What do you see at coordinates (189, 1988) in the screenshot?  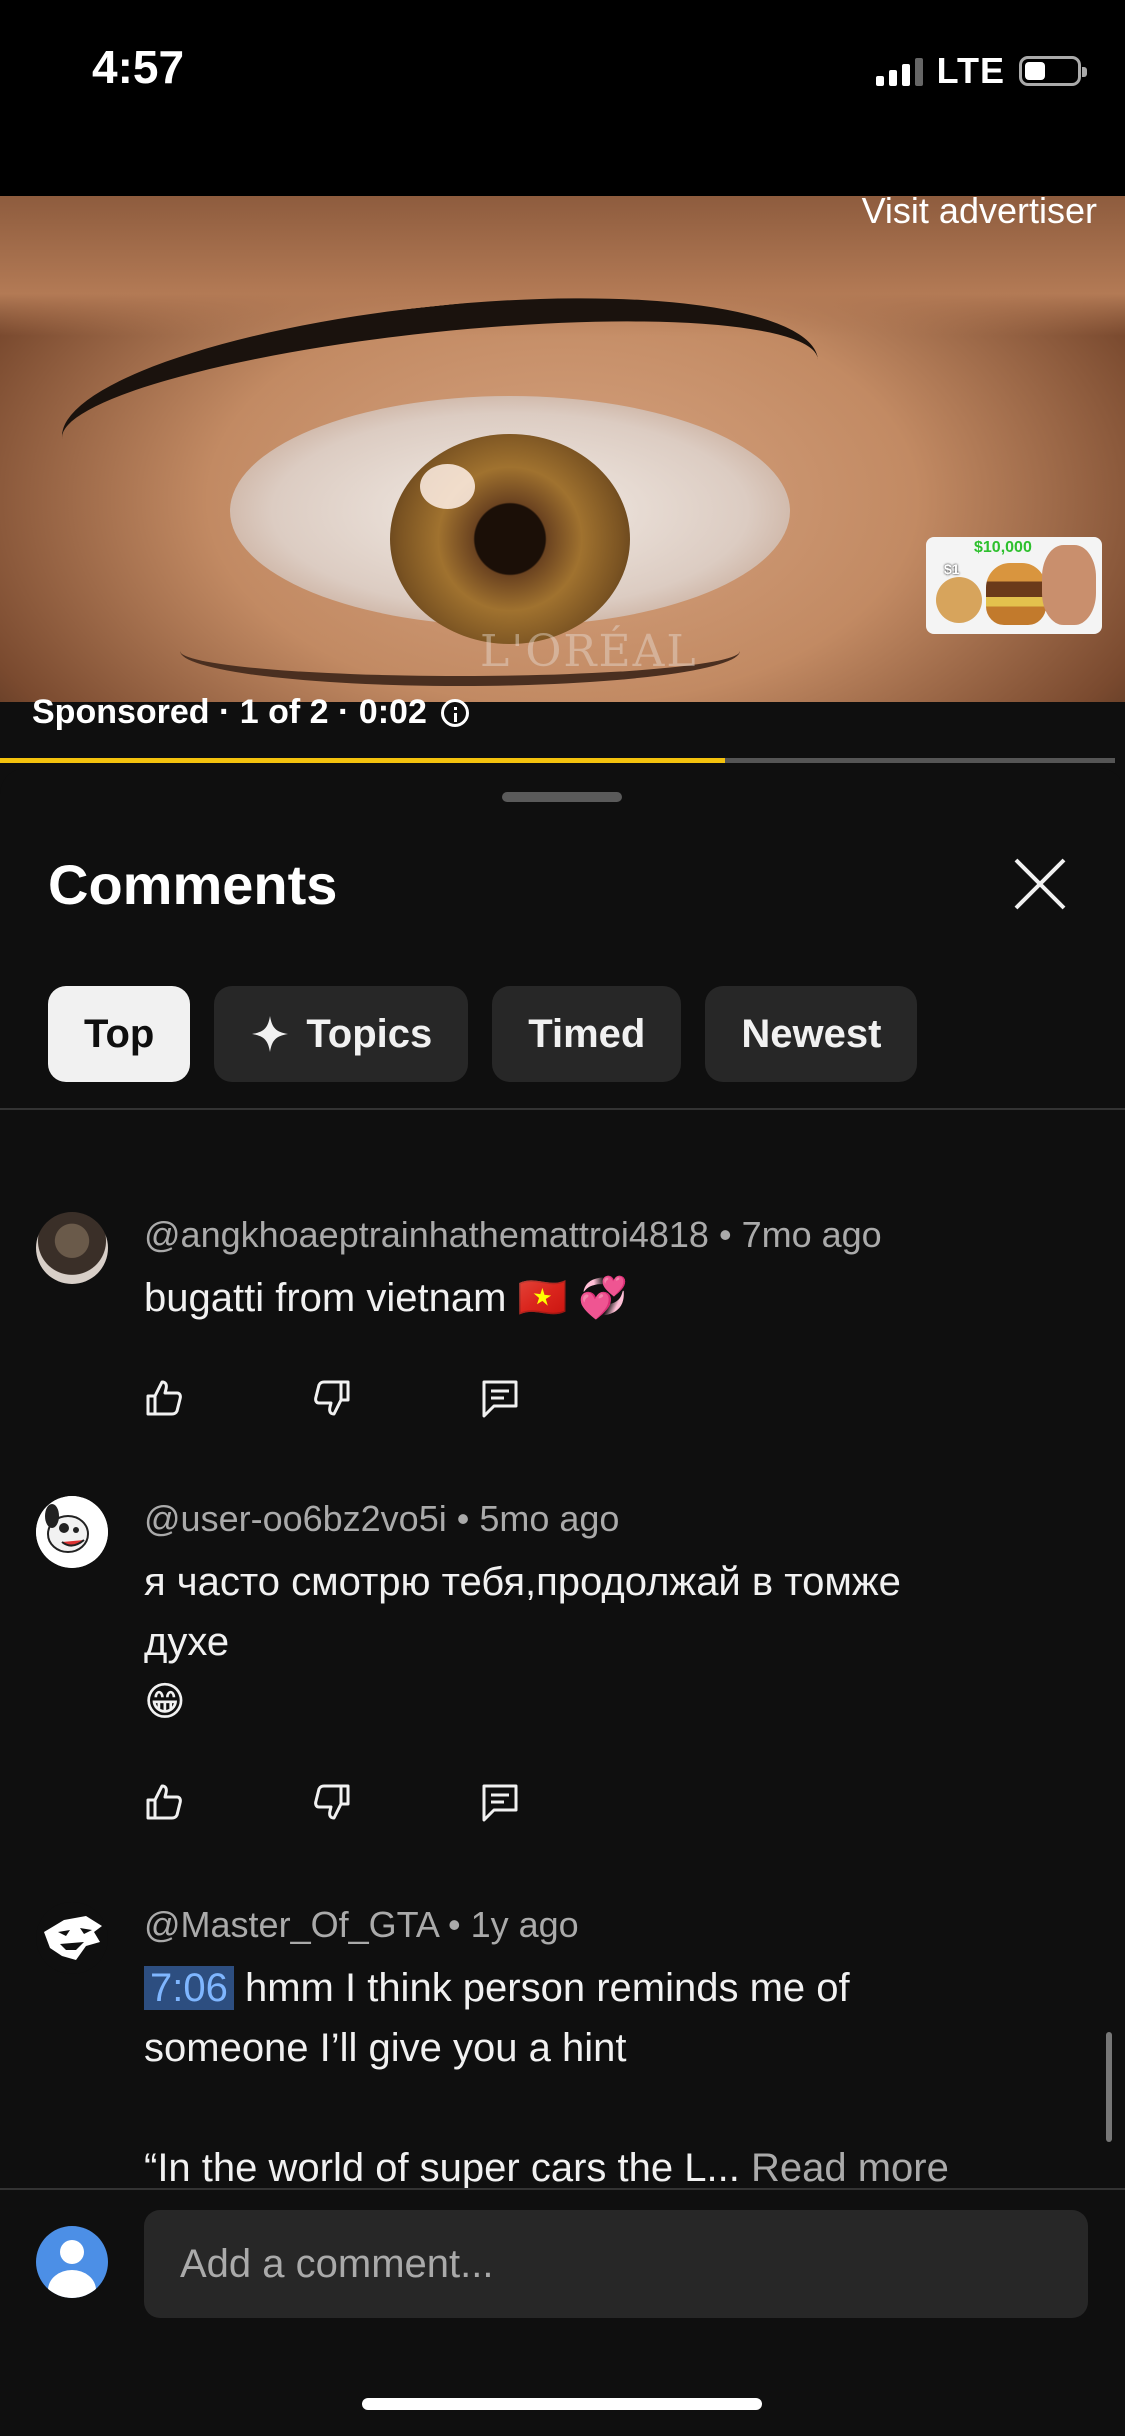 I see `video-timestamp-link: 7:06` at bounding box center [189, 1988].